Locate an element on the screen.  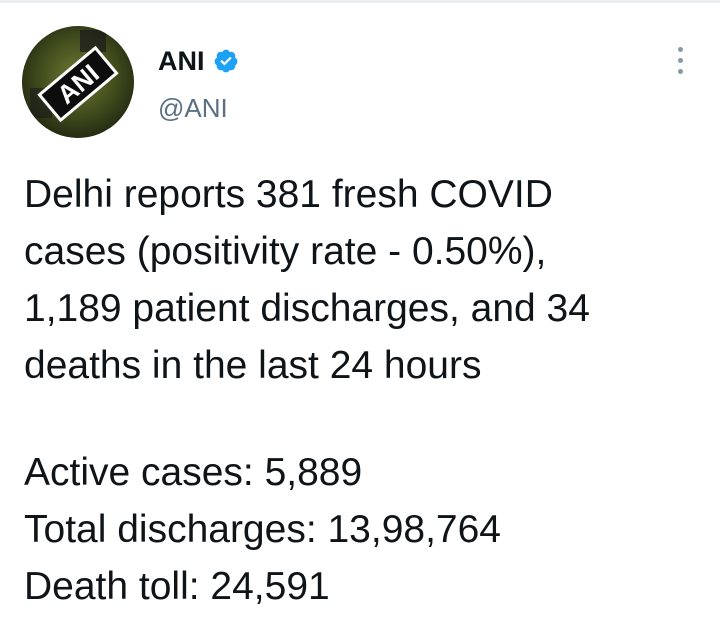
author-handle: @ANI is located at coordinates (193, 108).